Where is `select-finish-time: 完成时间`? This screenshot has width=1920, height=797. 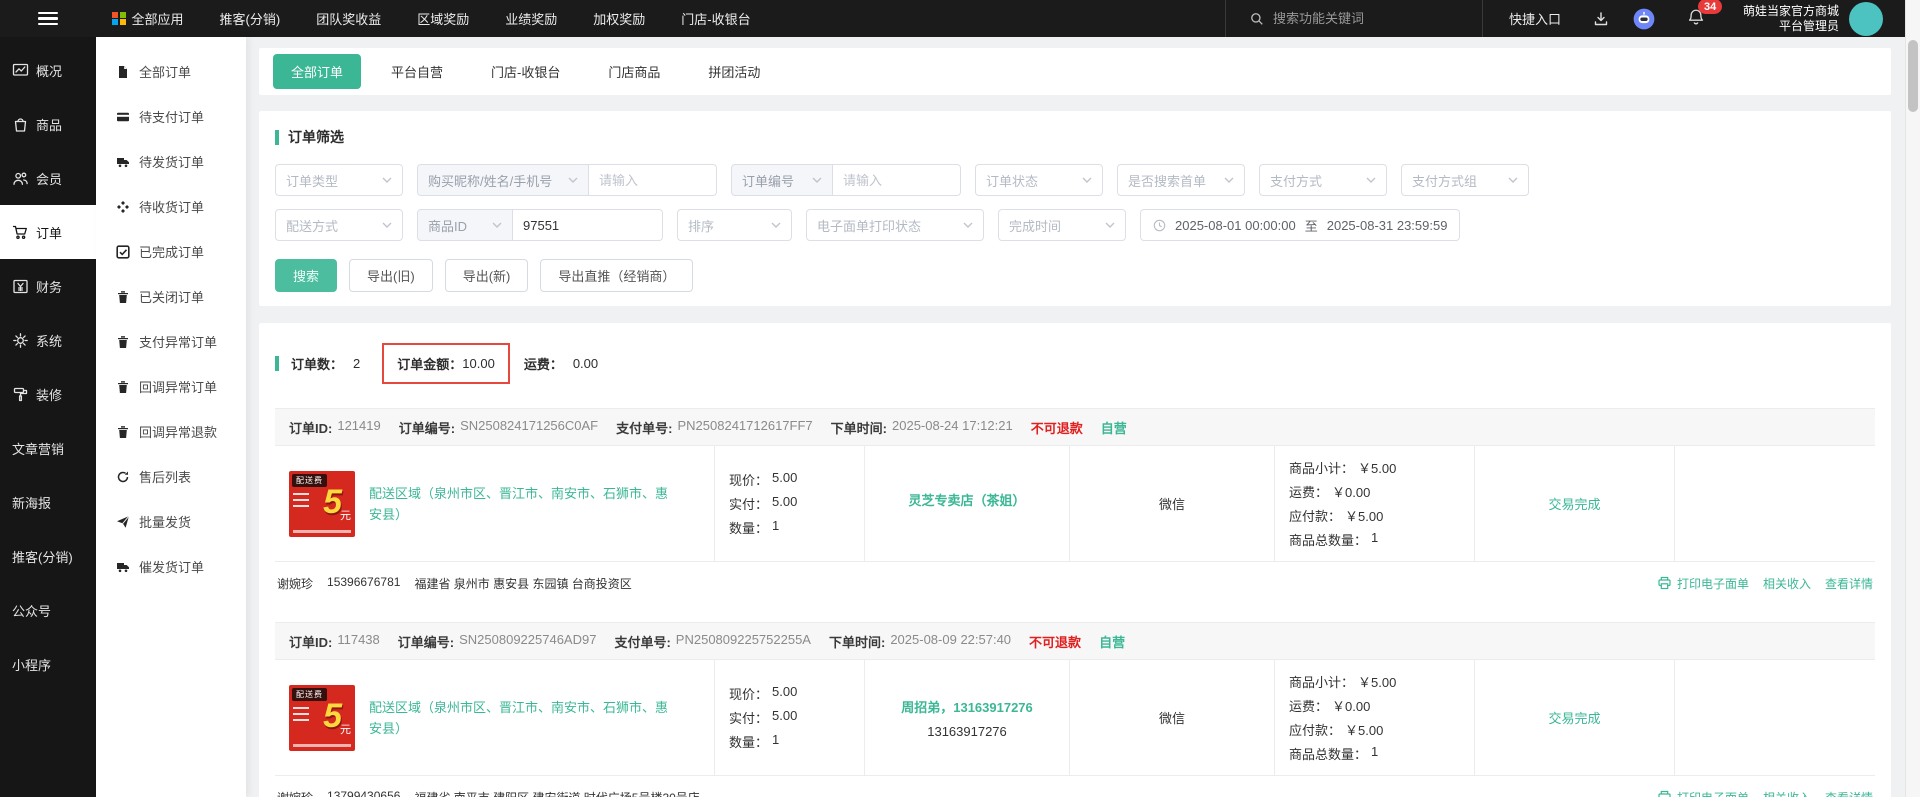
select-finish-time: 完成时间 is located at coordinates (1062, 225).